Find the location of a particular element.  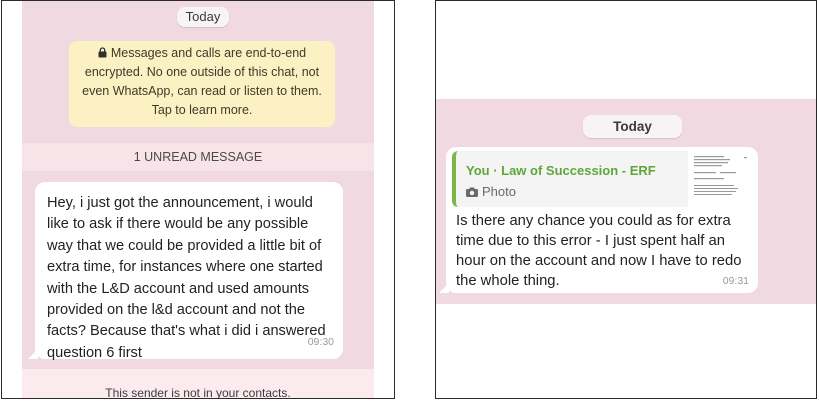

quoted-media-text: Photo is located at coordinates (499, 191).